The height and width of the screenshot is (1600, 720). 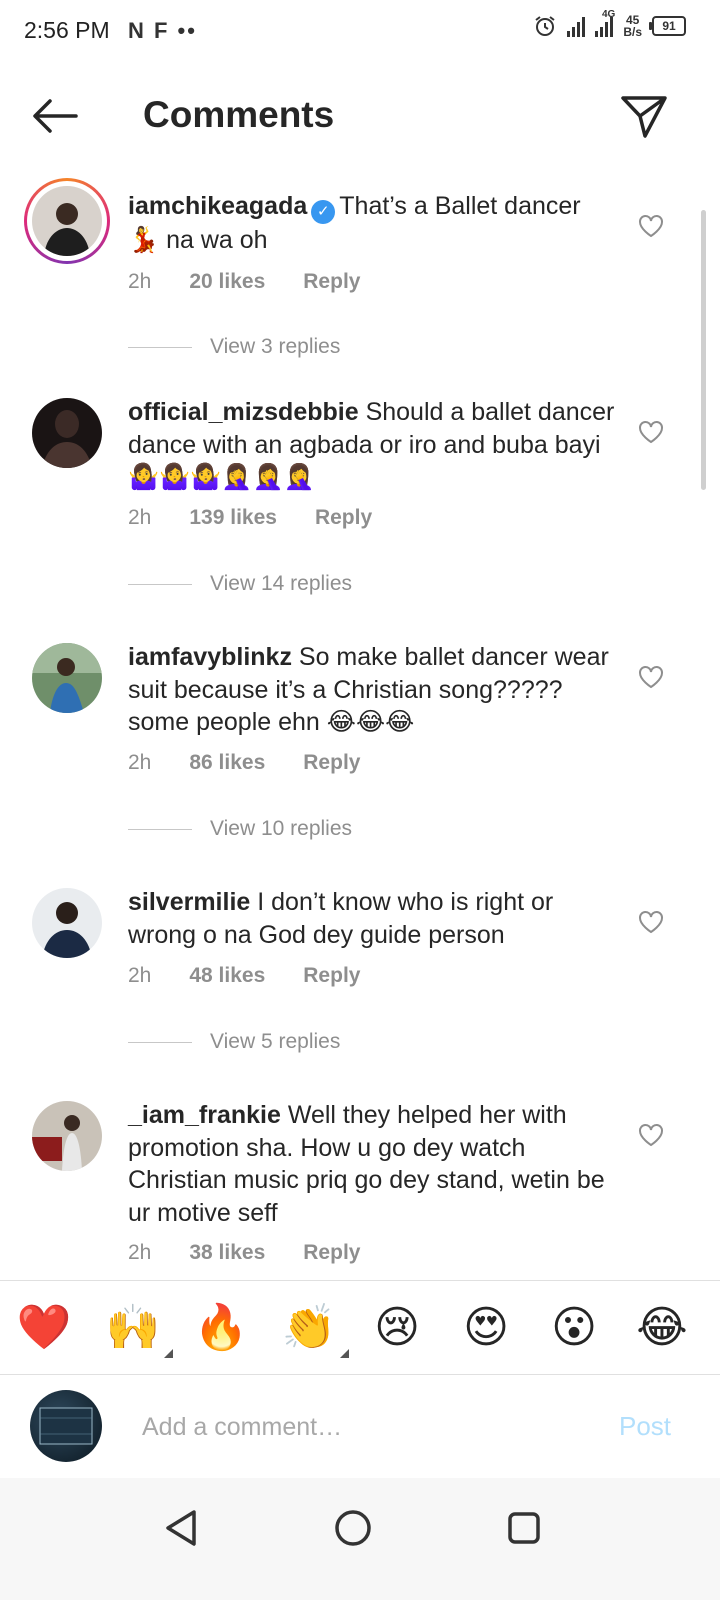 I want to click on signal-icon, so click(x=576, y=26).